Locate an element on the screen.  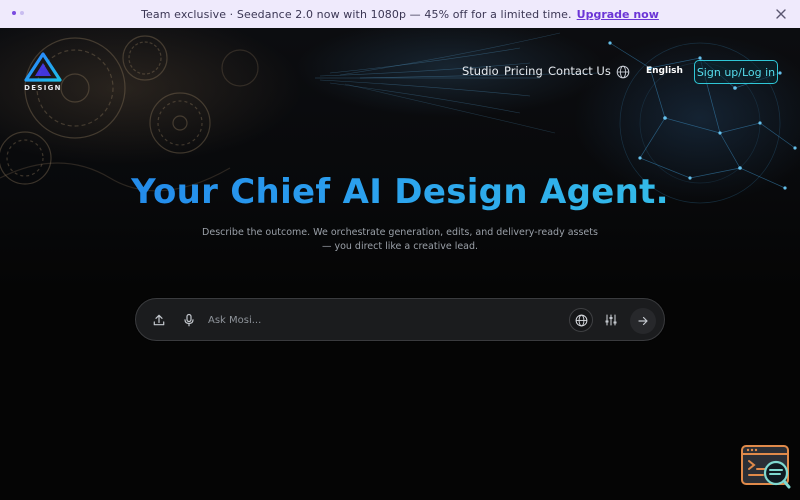
assistant-widget is located at coordinates (767, 467).